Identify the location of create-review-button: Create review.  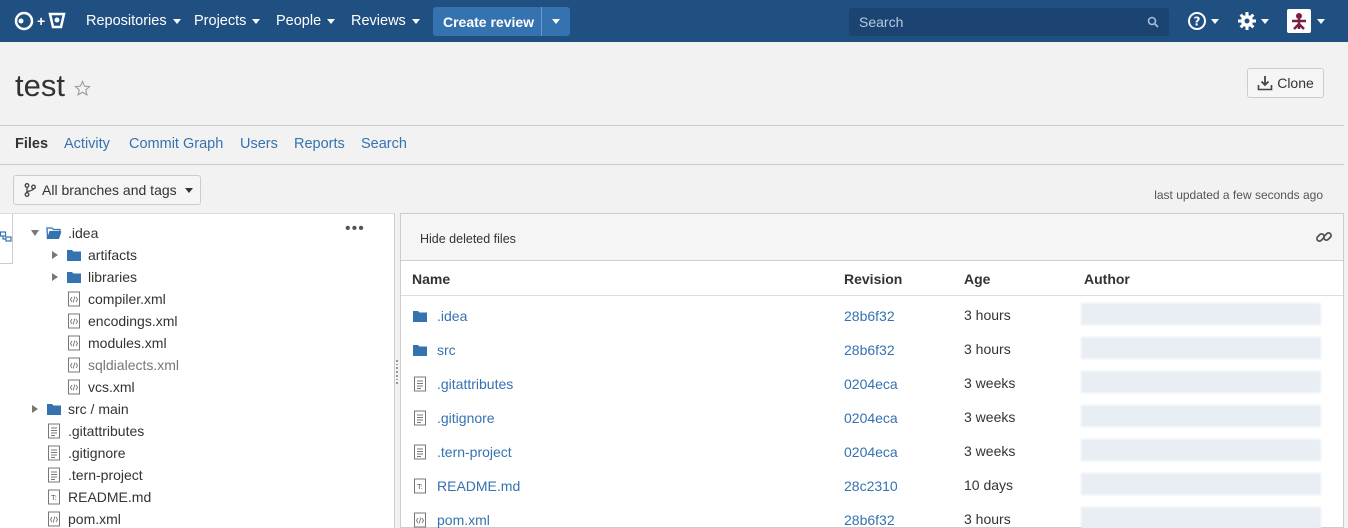
(501, 21).